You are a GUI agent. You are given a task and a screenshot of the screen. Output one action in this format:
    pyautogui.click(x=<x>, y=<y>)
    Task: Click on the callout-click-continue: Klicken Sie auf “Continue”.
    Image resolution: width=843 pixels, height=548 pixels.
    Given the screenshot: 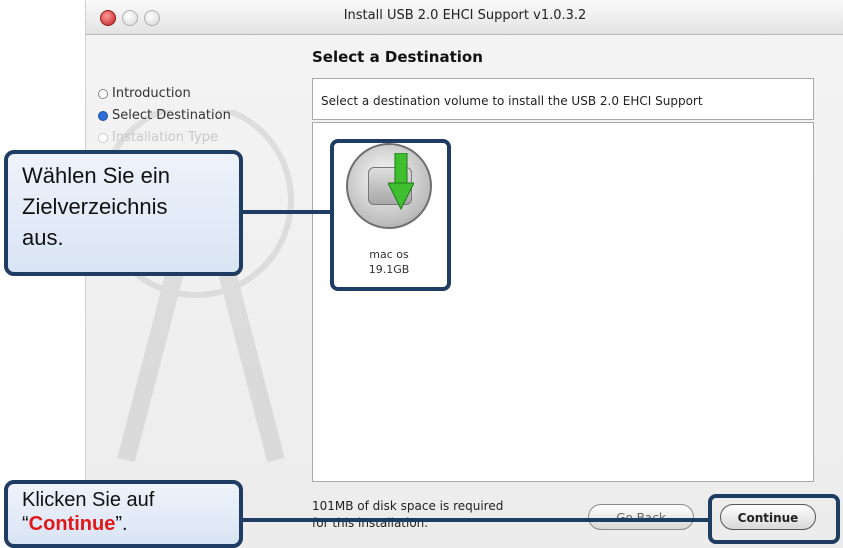 What is the action you would take?
    pyautogui.click(x=123, y=514)
    